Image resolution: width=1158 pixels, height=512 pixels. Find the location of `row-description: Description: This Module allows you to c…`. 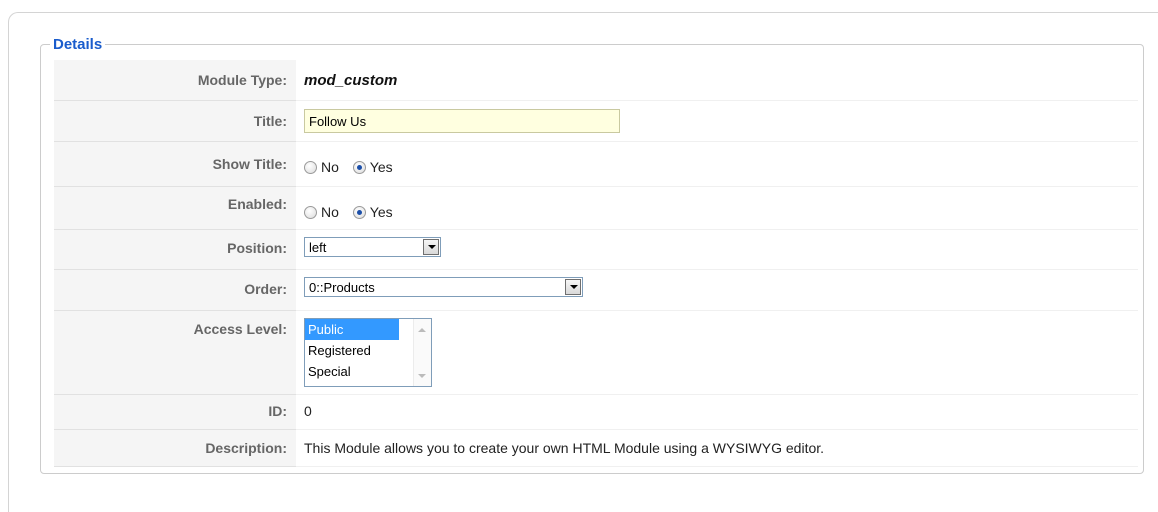

row-description: Description: This Module allows you to c… is located at coordinates (596, 448).